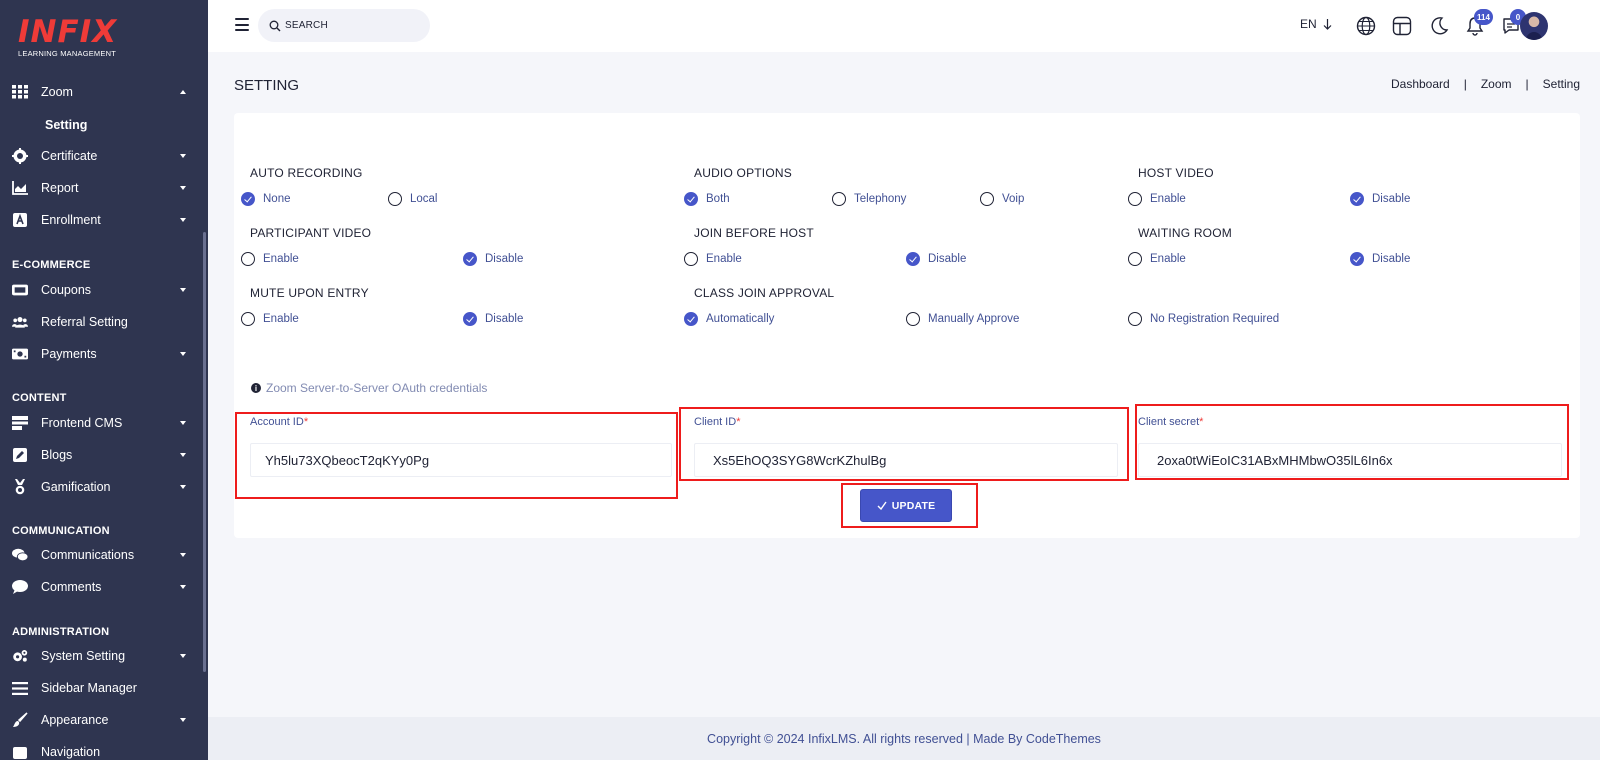  Describe the element at coordinates (493, 259) in the screenshot. I see `participant-video-disable-radio: Disable` at that location.